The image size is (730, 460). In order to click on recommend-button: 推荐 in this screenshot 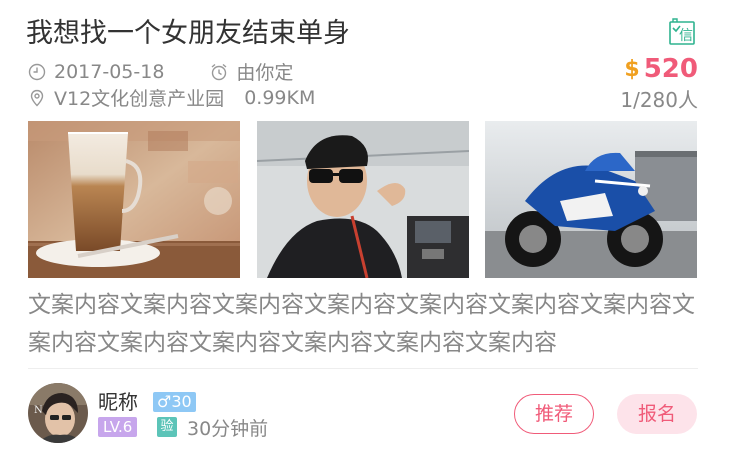, I will do `click(554, 414)`.